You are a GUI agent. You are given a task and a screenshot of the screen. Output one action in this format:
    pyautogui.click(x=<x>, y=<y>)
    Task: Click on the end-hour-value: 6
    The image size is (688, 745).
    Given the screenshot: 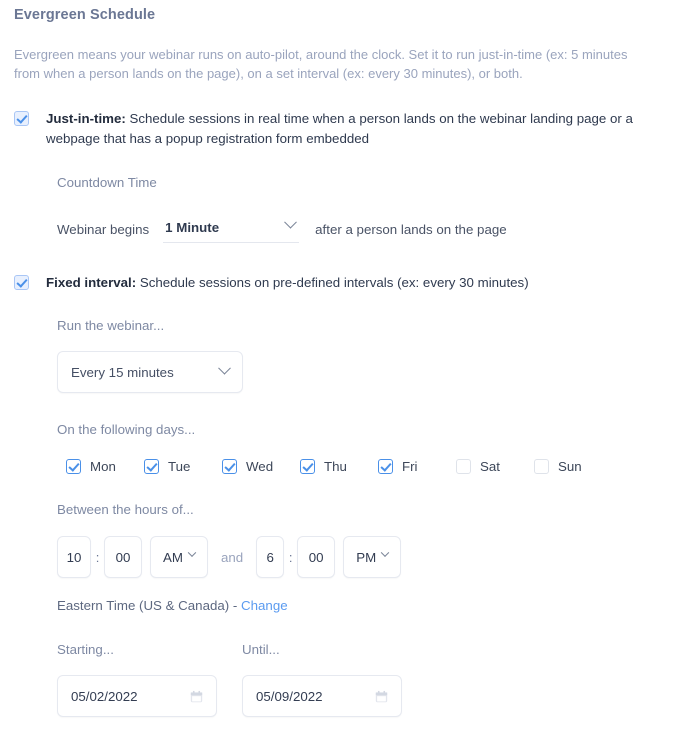 What is the action you would take?
    pyautogui.click(x=270, y=557)
    